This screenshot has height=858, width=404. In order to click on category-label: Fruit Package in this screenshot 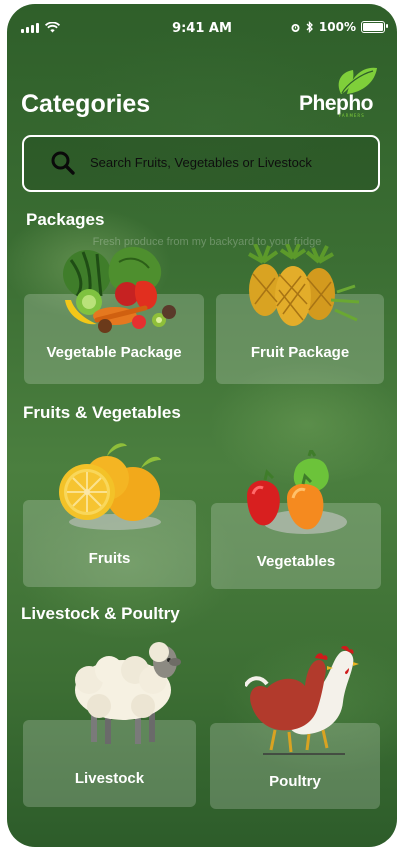, I will do `click(300, 352)`.